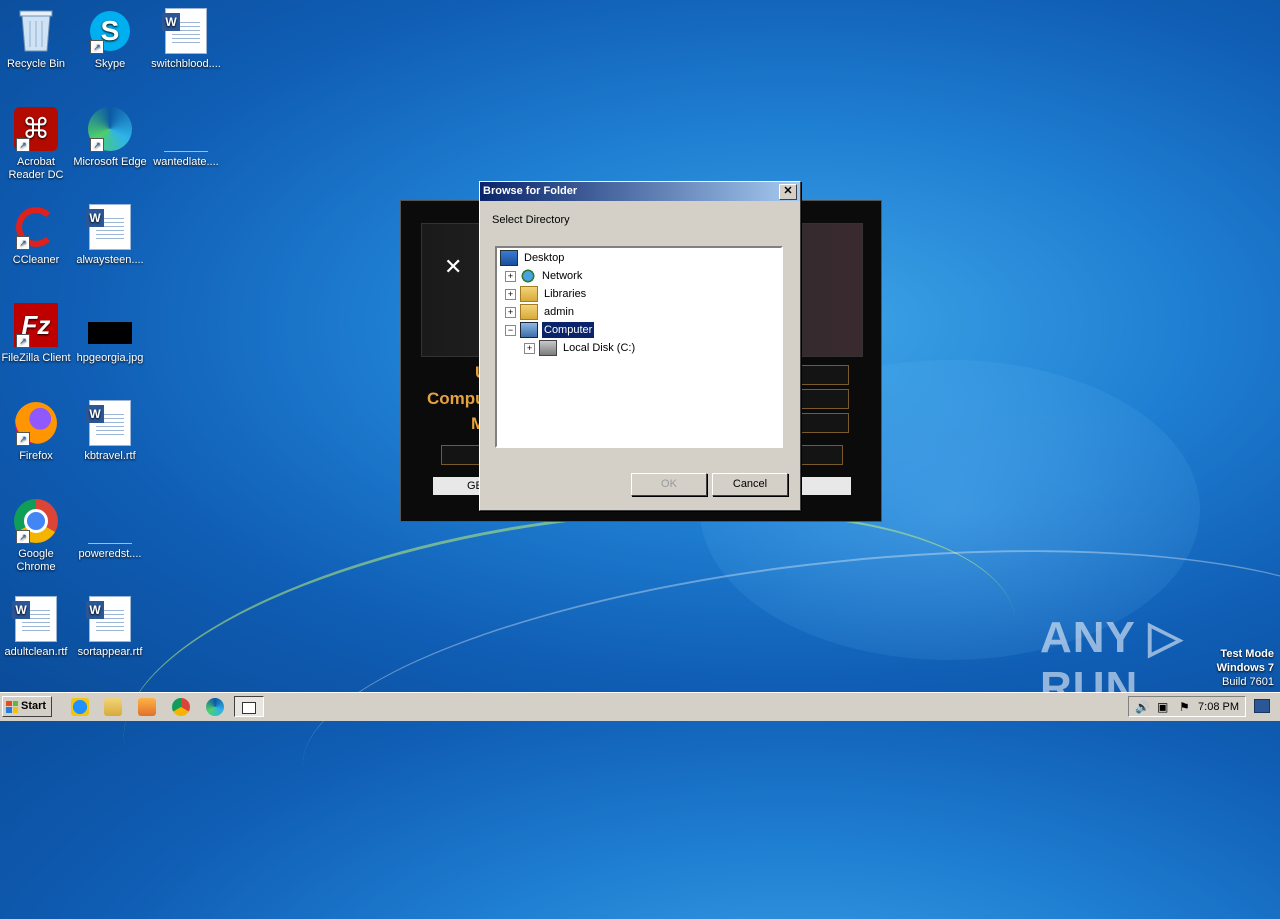 Image resolution: width=1280 pixels, height=919 pixels. I want to click on tree-node-desktop: Desktop, so click(533, 258).